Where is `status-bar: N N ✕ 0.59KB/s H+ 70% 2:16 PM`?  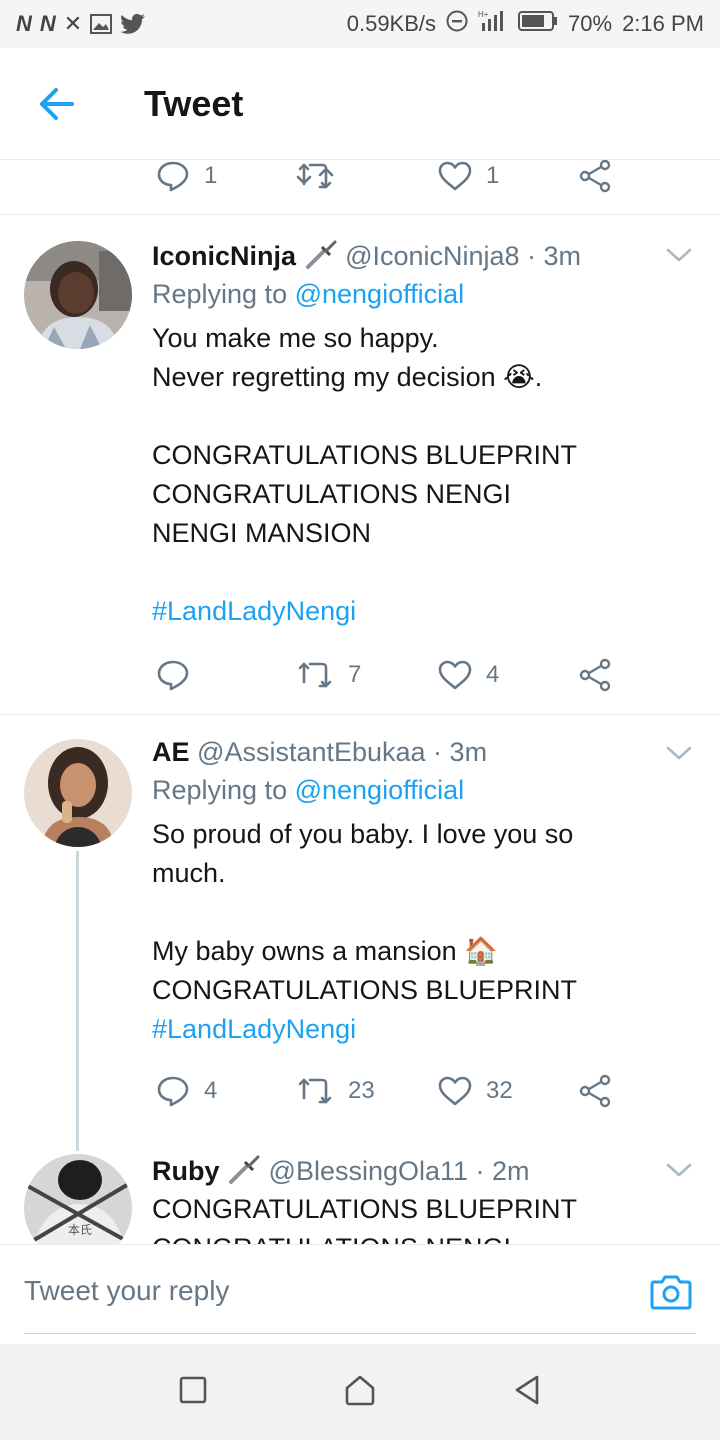
status-bar: N N ✕ 0.59KB/s H+ 70% 2:16 PM is located at coordinates (360, 24).